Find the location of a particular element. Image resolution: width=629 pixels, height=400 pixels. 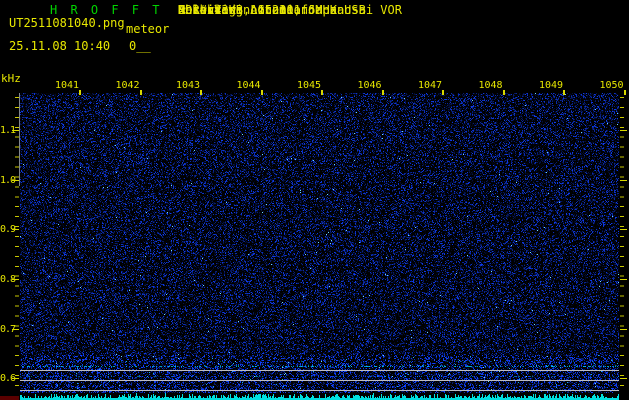

echo-counter: 0__ is located at coordinates (140, 46).